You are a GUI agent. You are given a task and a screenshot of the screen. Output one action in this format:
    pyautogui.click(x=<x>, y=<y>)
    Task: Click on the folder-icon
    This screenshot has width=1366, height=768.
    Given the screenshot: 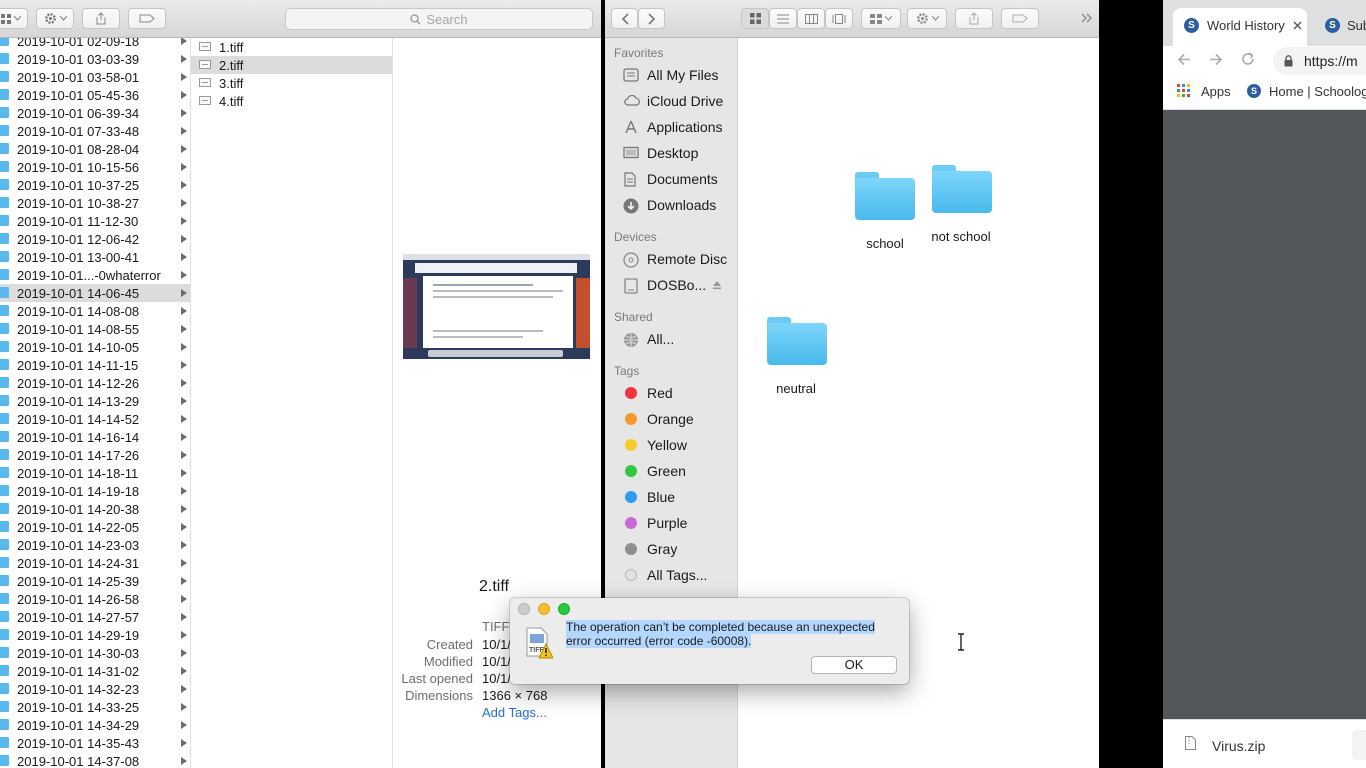 What is the action you would take?
    pyautogui.click(x=4, y=490)
    